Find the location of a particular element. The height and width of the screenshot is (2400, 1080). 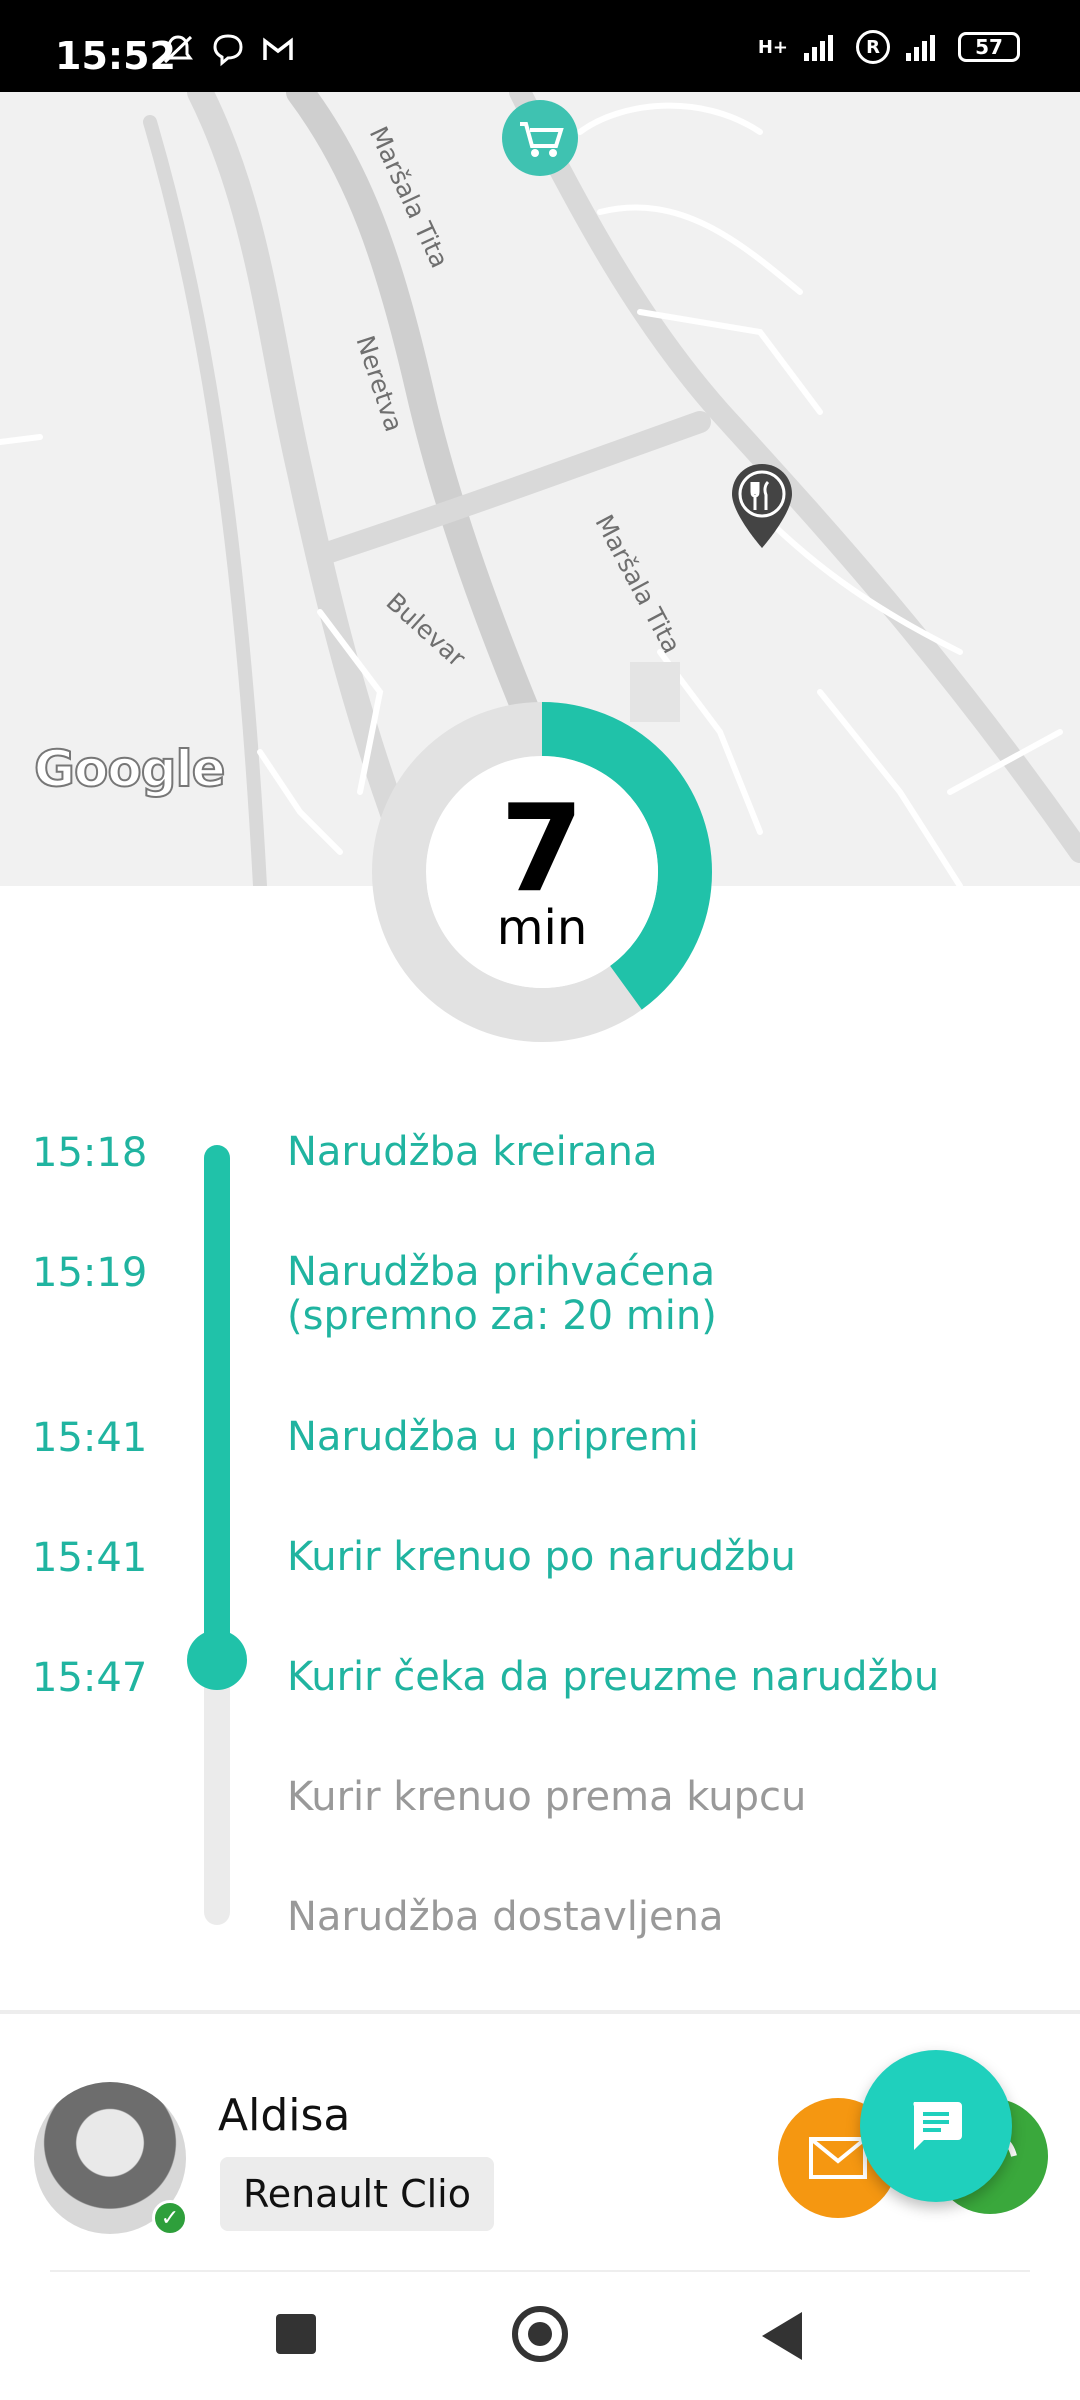

recents-button is located at coordinates (296, 2334).